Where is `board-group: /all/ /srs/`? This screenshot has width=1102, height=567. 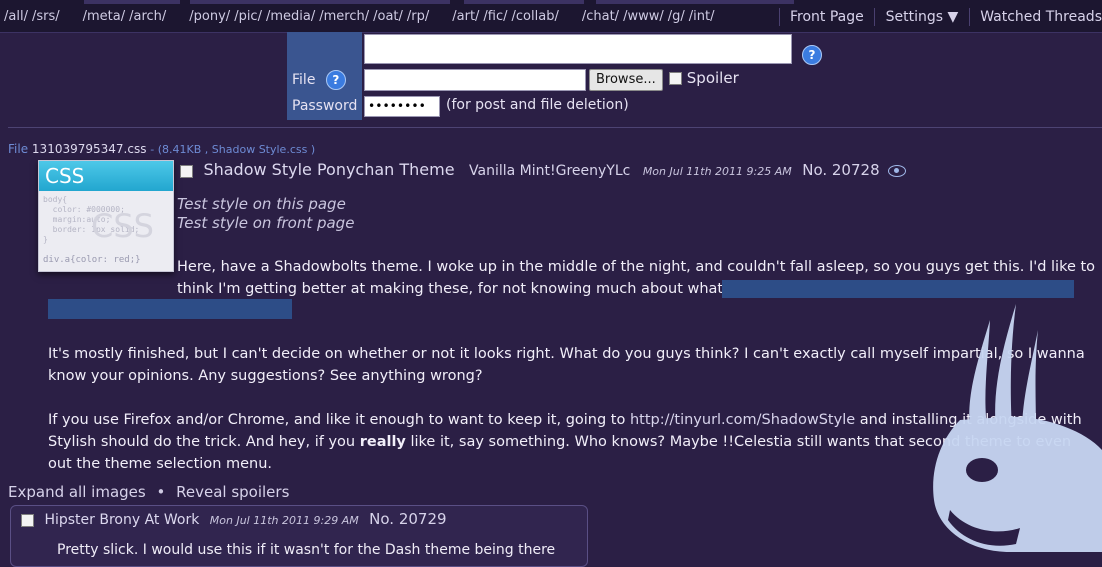
board-group: /all/ /srs/ is located at coordinates (34, 16).